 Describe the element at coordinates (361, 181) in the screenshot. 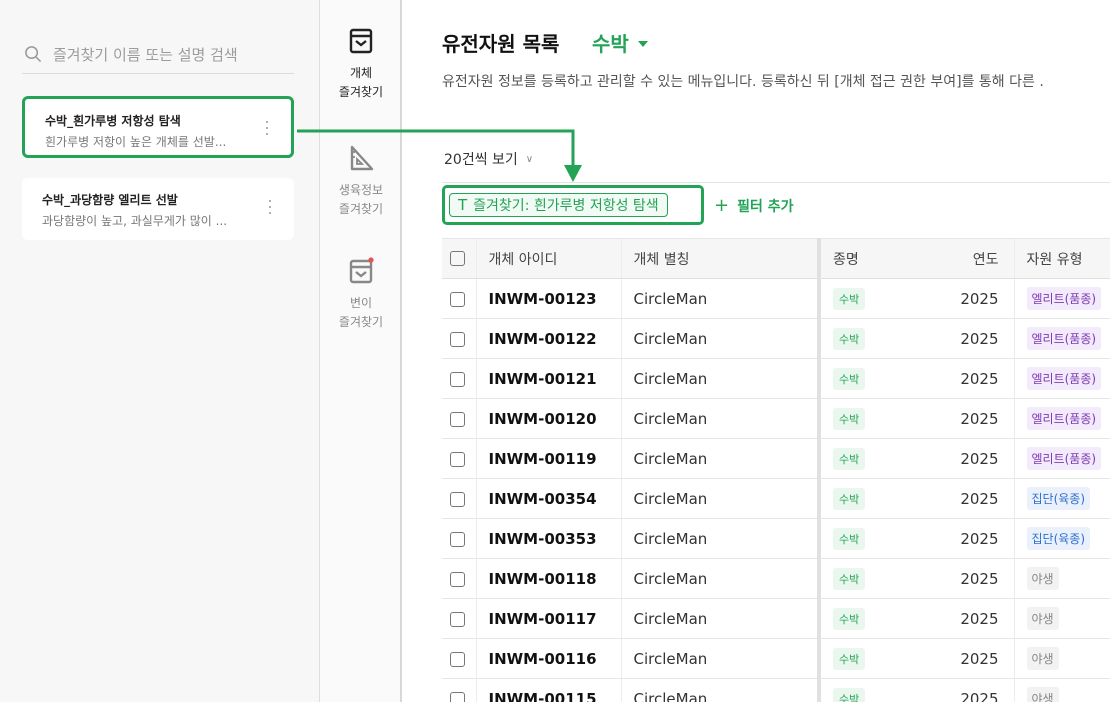

I see `rail-item-growth: 생육정보 즐겨찾기` at that location.